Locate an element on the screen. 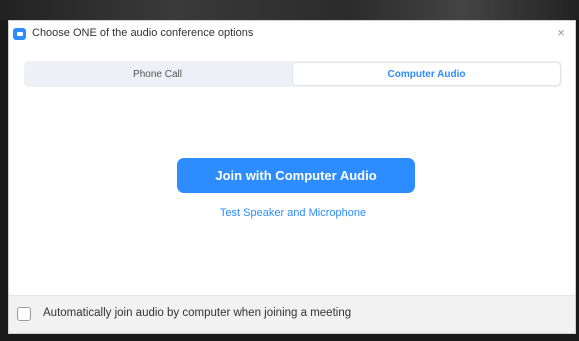 This screenshot has width=579, height=341. background-video-strip is located at coordinates (289, 10).